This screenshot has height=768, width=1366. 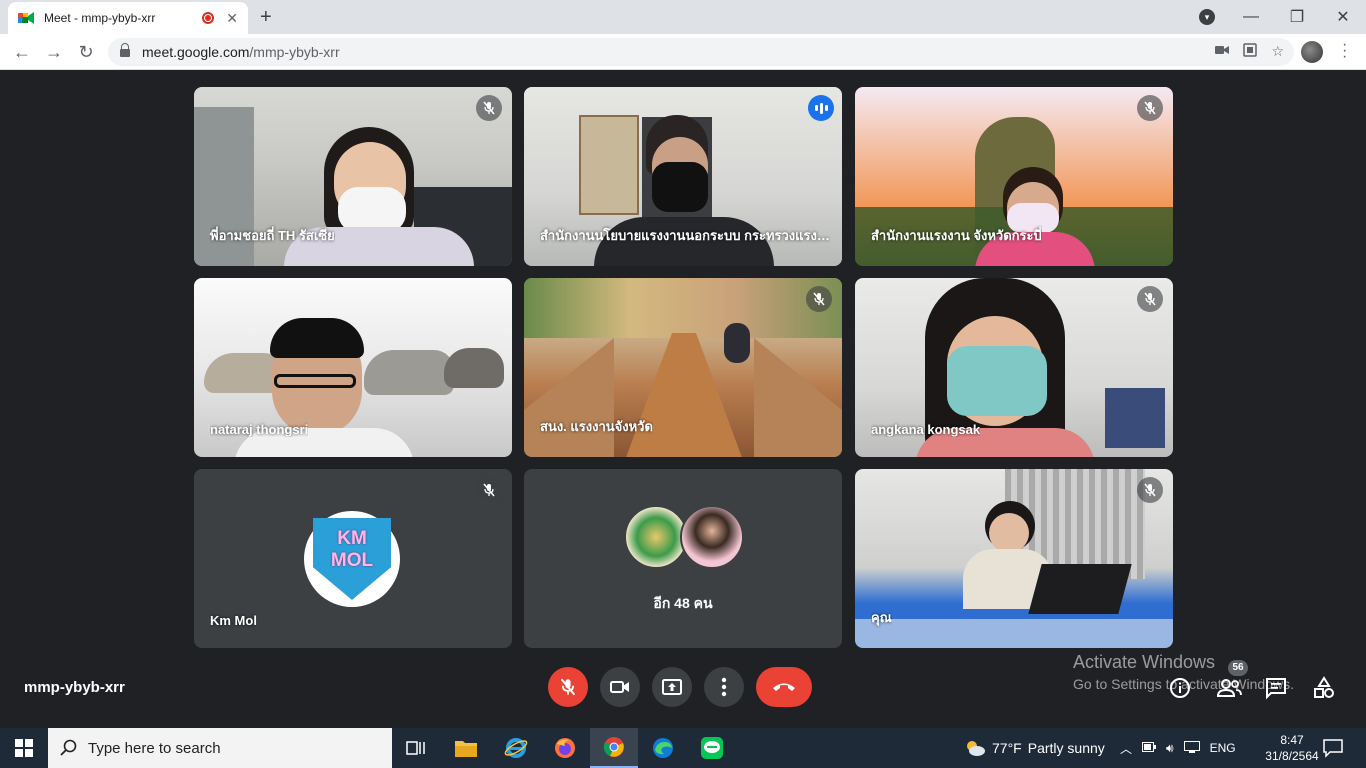 I want to click on url-host: meet.google.com, so click(x=196, y=52).